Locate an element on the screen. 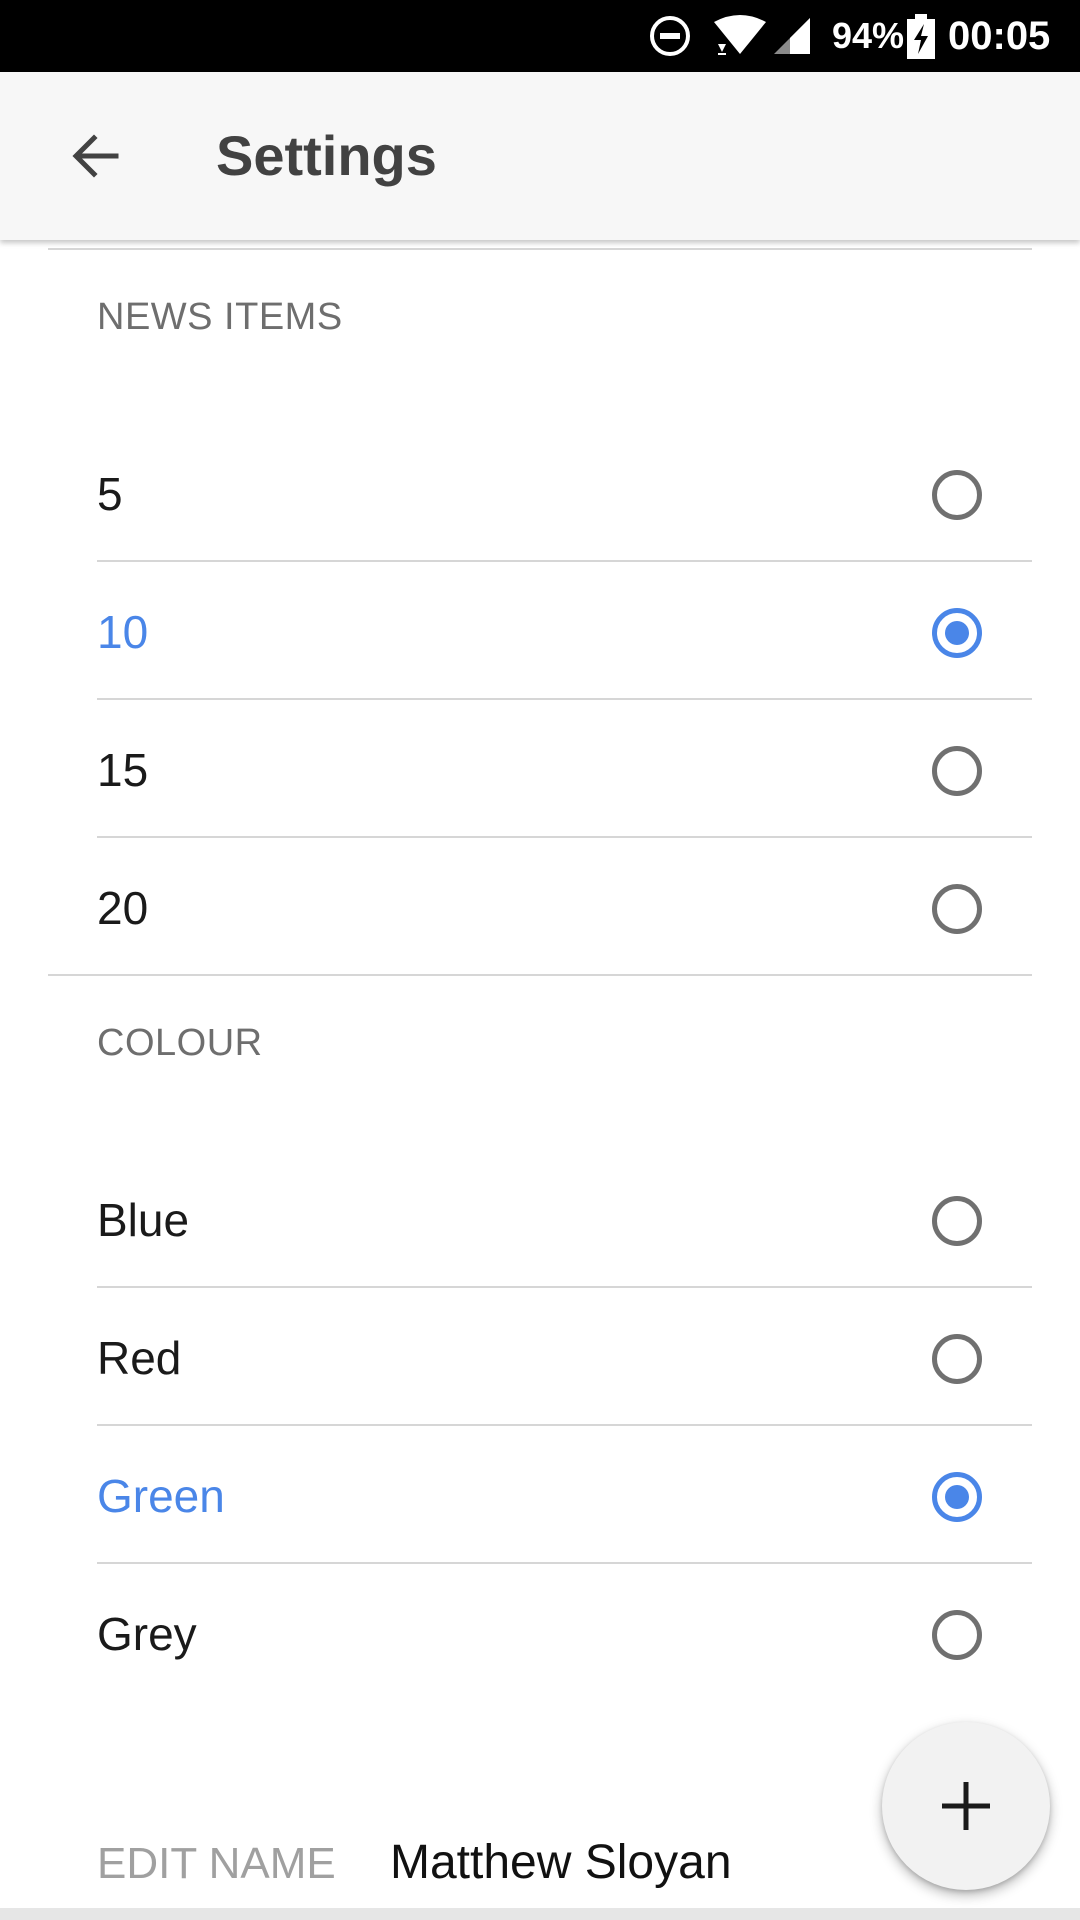  option-label: 20 is located at coordinates (123, 908).